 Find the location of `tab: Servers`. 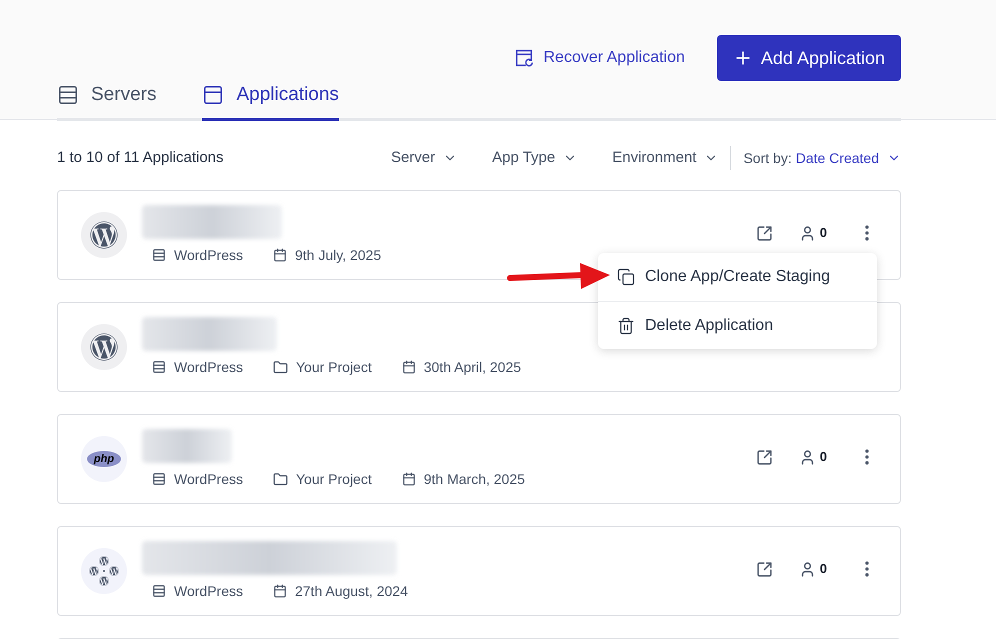

tab: Servers is located at coordinates (106, 100).